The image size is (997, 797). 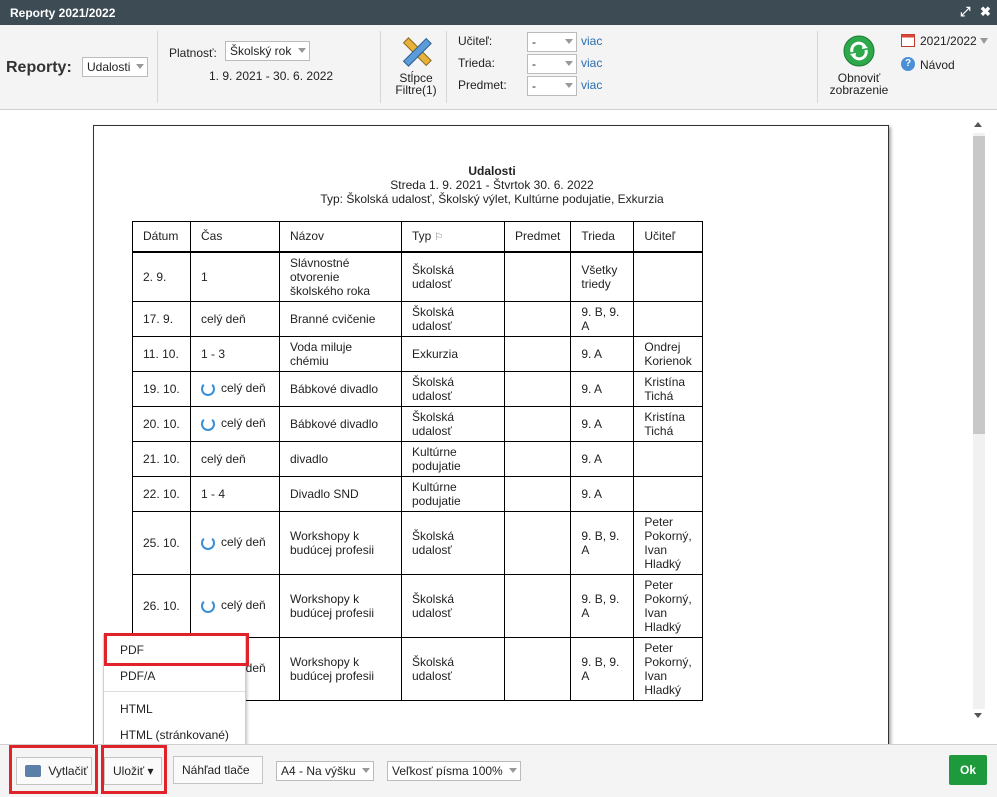 I want to click on cell-time-text: 1 - 4, so click(x=213, y=493).